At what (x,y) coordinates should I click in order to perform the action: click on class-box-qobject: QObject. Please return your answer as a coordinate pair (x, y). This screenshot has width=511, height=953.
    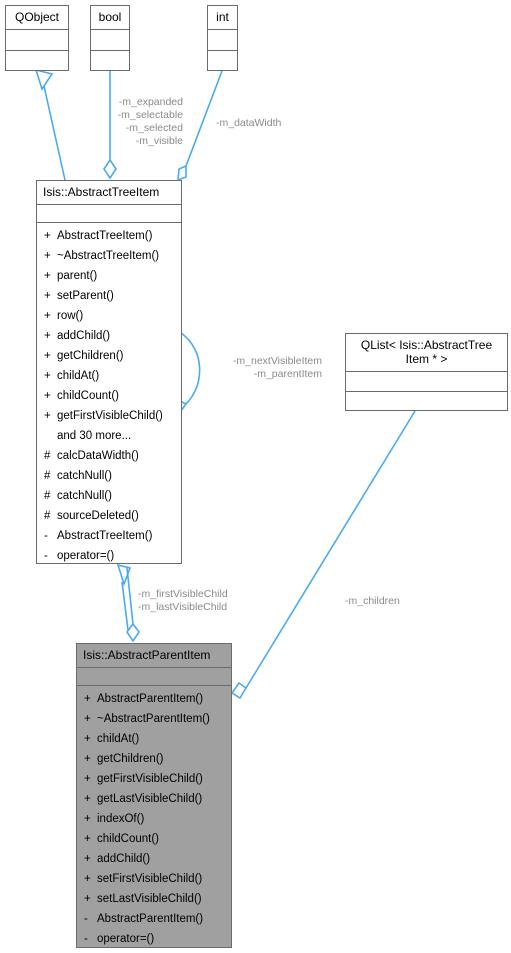
    Looking at the image, I should click on (37, 38).